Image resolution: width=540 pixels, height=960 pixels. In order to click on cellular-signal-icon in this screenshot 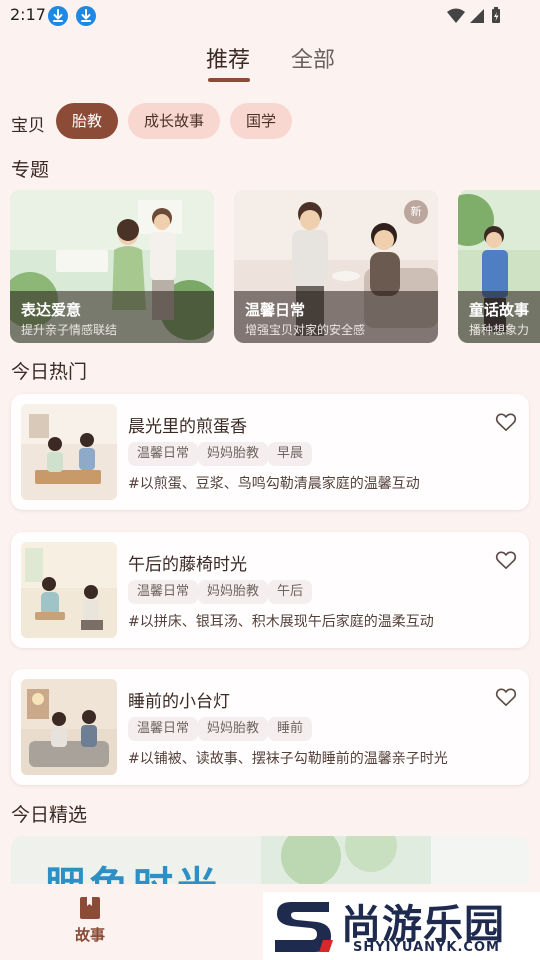, I will do `click(477, 16)`.